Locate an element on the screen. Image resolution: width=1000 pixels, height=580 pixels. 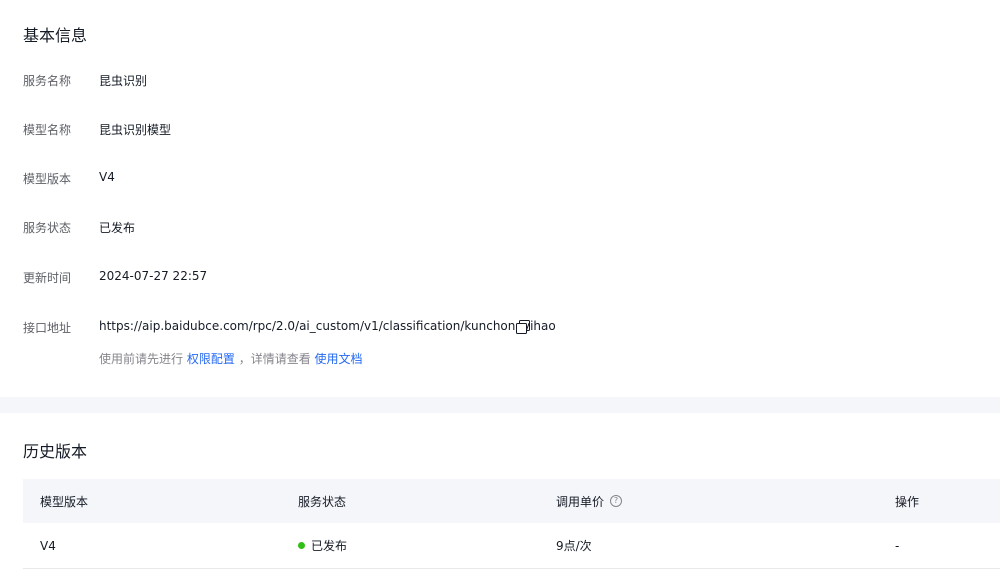
column-header-service-status: 服务状态 is located at coordinates (322, 501).